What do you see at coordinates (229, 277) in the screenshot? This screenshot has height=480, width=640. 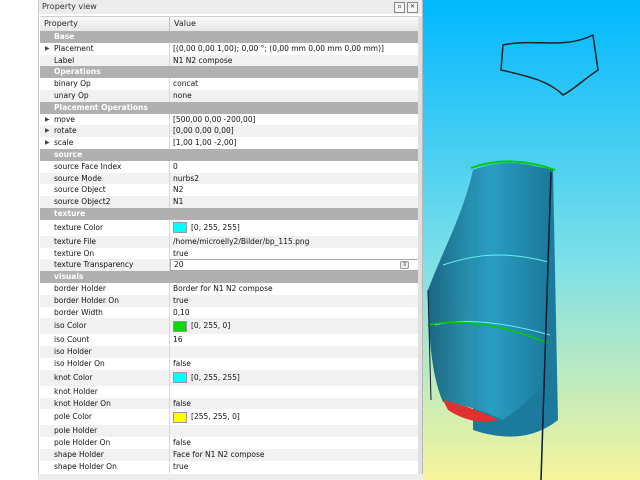 I see `group-header: visuals` at bounding box center [229, 277].